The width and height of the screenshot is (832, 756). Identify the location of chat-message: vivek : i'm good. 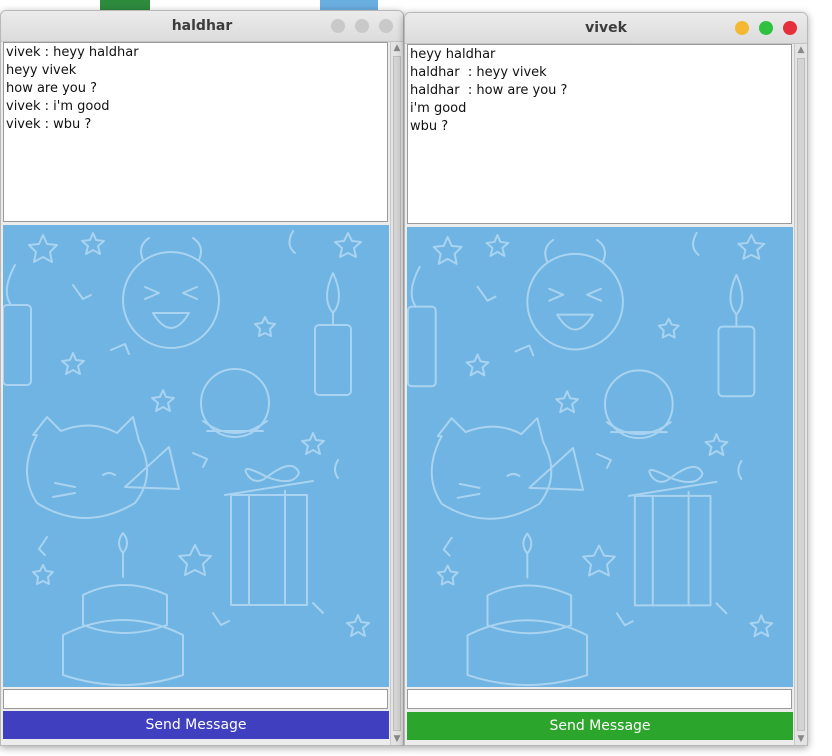
(58, 106).